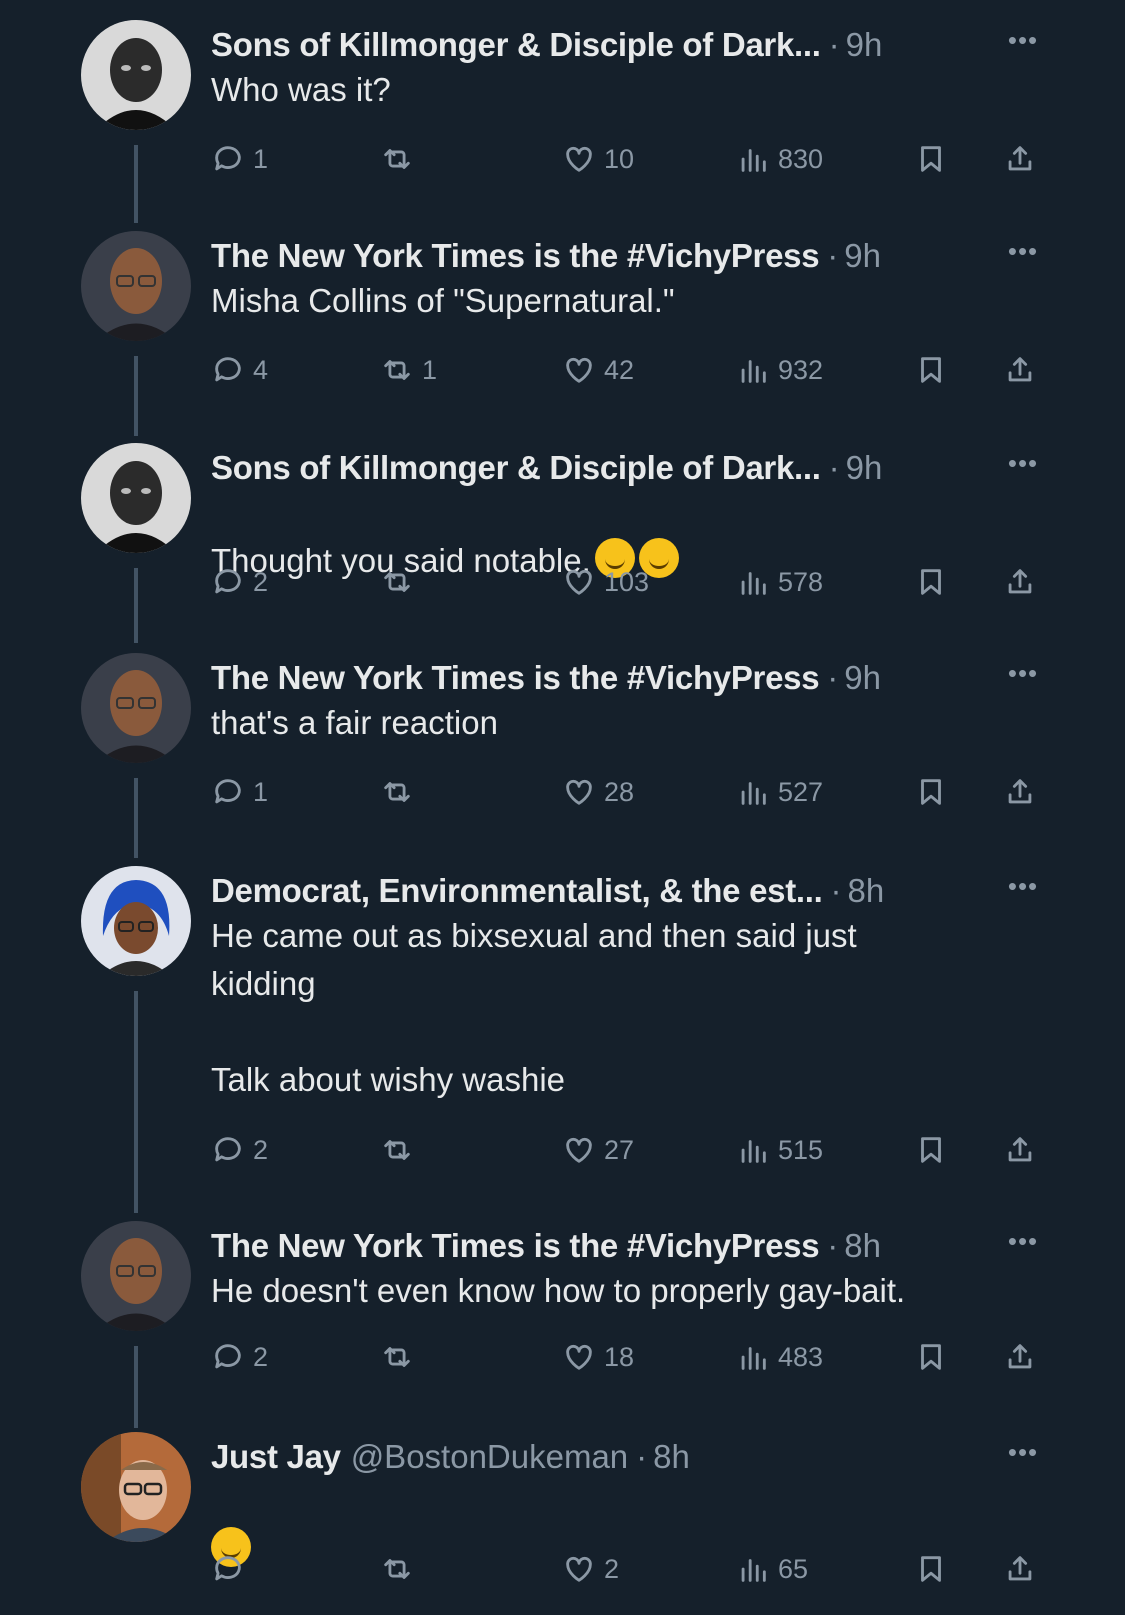 The height and width of the screenshot is (1615, 1125). What do you see at coordinates (408, 370) in the screenshot?
I see `retweet-button: 1` at bounding box center [408, 370].